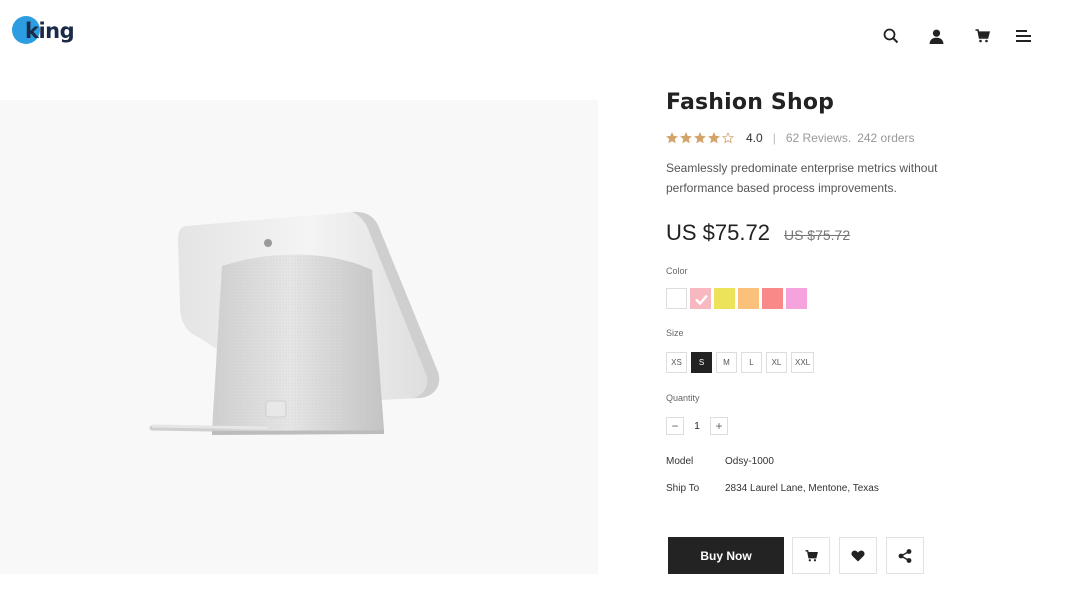  Describe the element at coordinates (677, 271) in the screenshot. I see `color-label: Color` at that location.